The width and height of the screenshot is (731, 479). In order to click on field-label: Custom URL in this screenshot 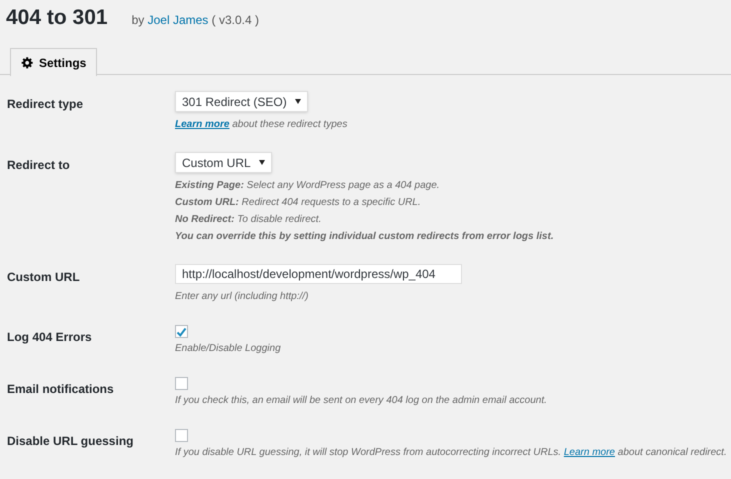, I will do `click(44, 277)`.